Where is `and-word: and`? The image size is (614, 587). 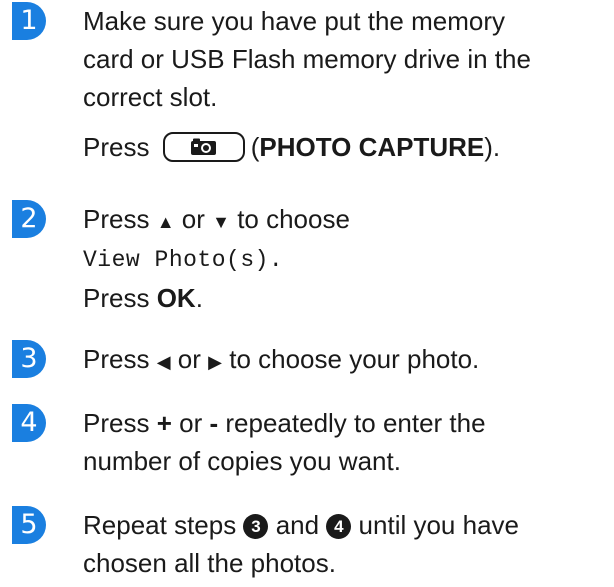 and-word: and is located at coordinates (297, 525).